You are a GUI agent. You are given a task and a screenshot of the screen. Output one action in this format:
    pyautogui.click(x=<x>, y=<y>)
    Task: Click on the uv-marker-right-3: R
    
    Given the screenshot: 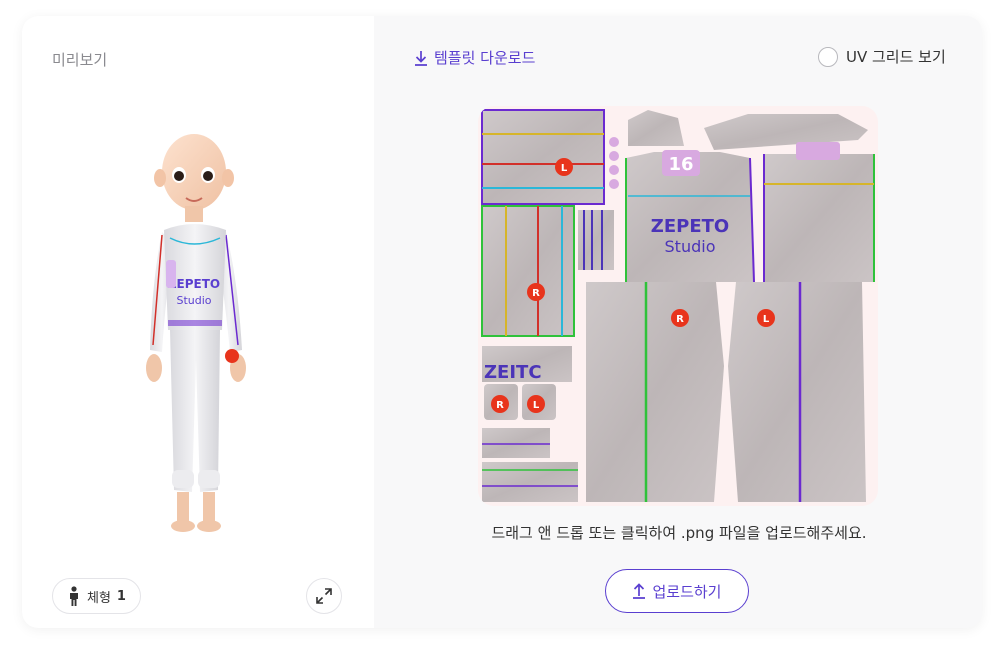 What is the action you would take?
    pyautogui.click(x=500, y=405)
    